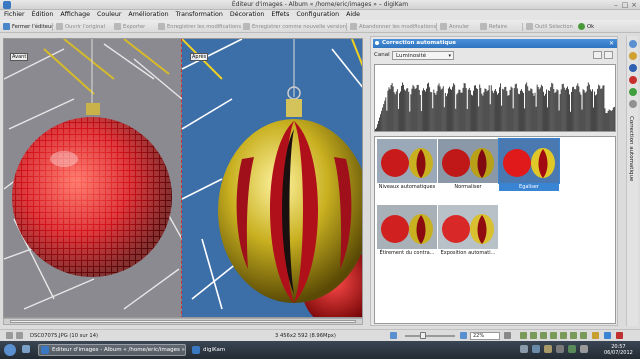 The height and width of the screenshot is (359, 640). I want to click on tray-clipboard-icon, so click(524, 349).